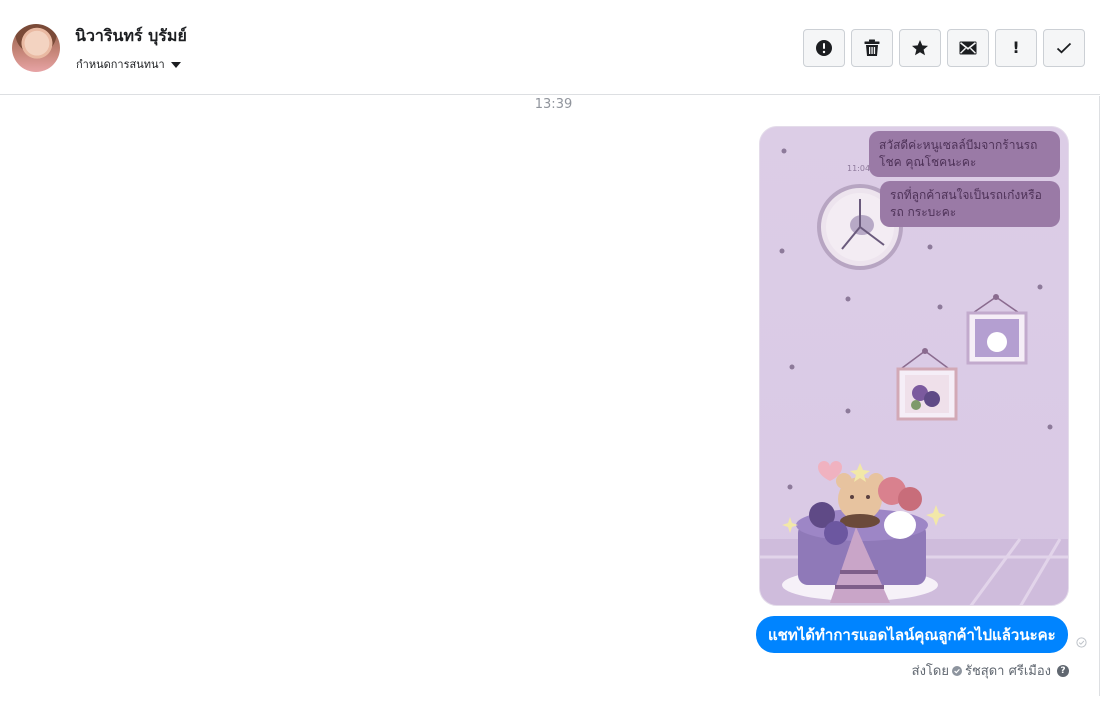 Image resolution: width=1100 pixels, height=707 pixels. Describe the element at coordinates (131, 36) in the screenshot. I see `contact-name: นิวารินทร์ บุรัมย์` at that location.